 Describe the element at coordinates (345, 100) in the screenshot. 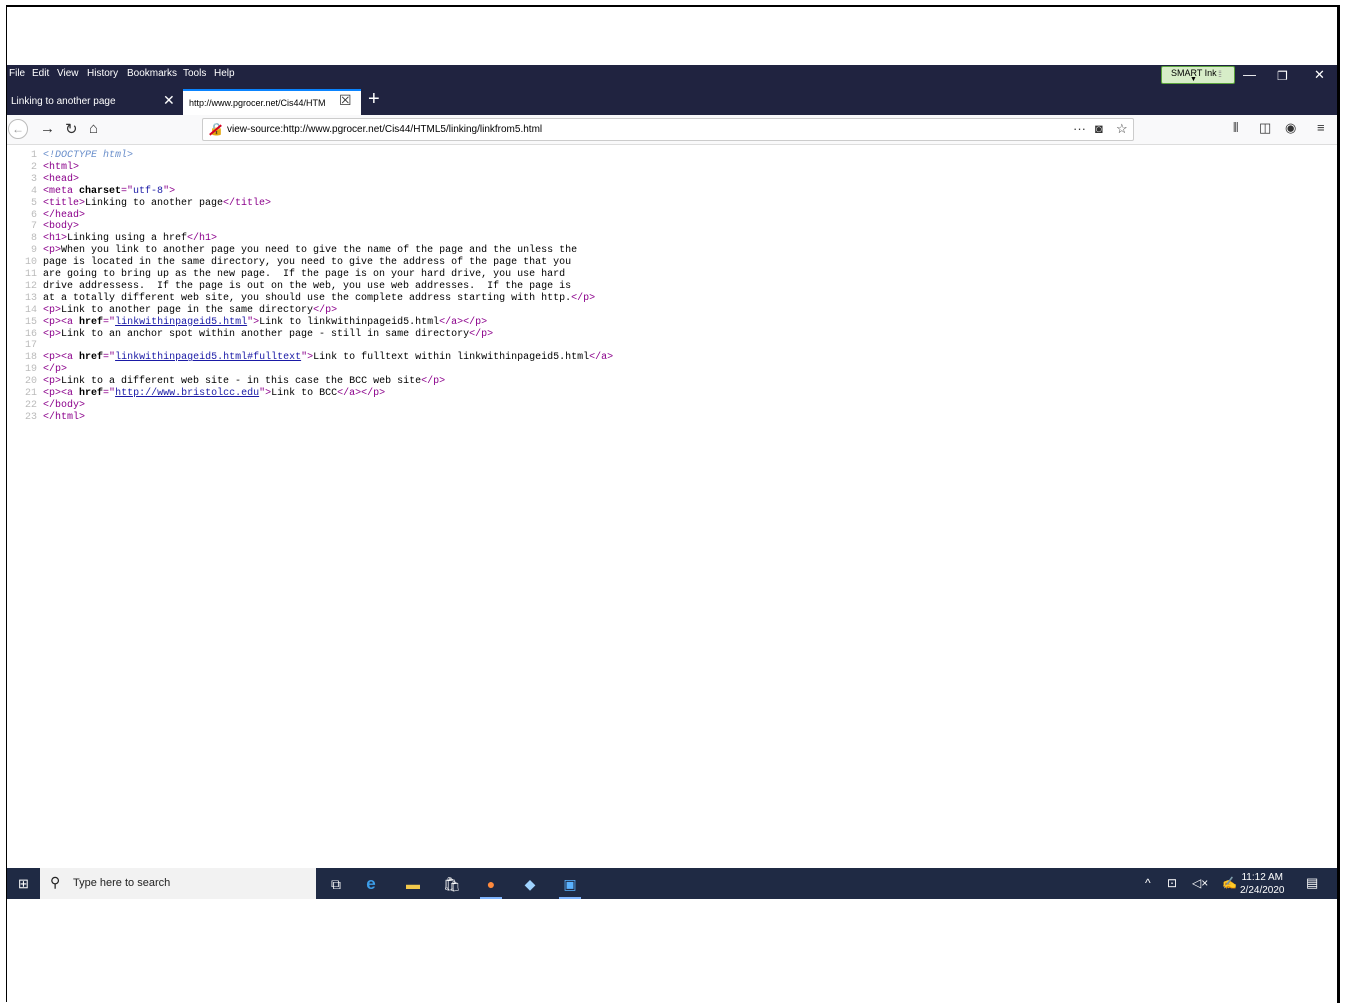

I see `tab-close-icon: ☒` at that location.